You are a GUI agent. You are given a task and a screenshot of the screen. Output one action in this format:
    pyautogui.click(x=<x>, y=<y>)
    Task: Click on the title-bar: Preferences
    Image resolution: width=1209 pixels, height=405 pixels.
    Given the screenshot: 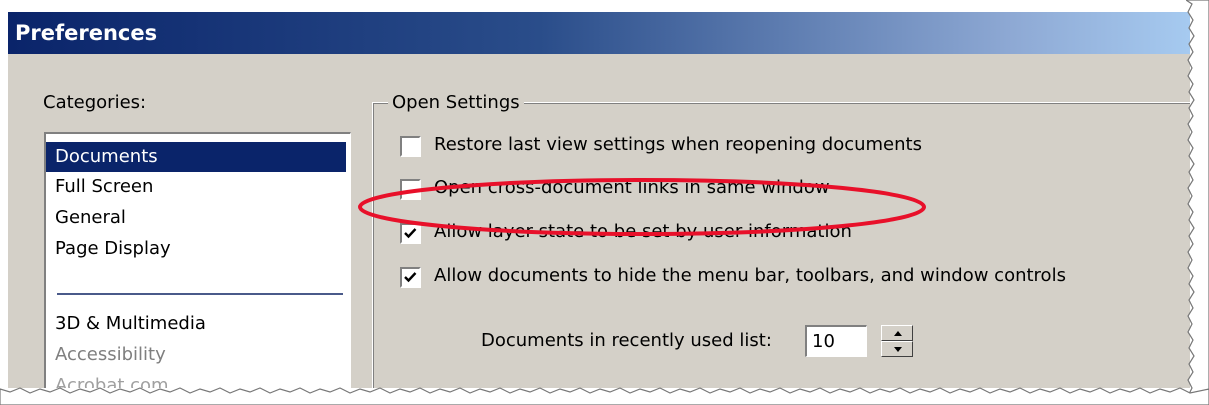 What is the action you would take?
    pyautogui.click(x=599, y=33)
    